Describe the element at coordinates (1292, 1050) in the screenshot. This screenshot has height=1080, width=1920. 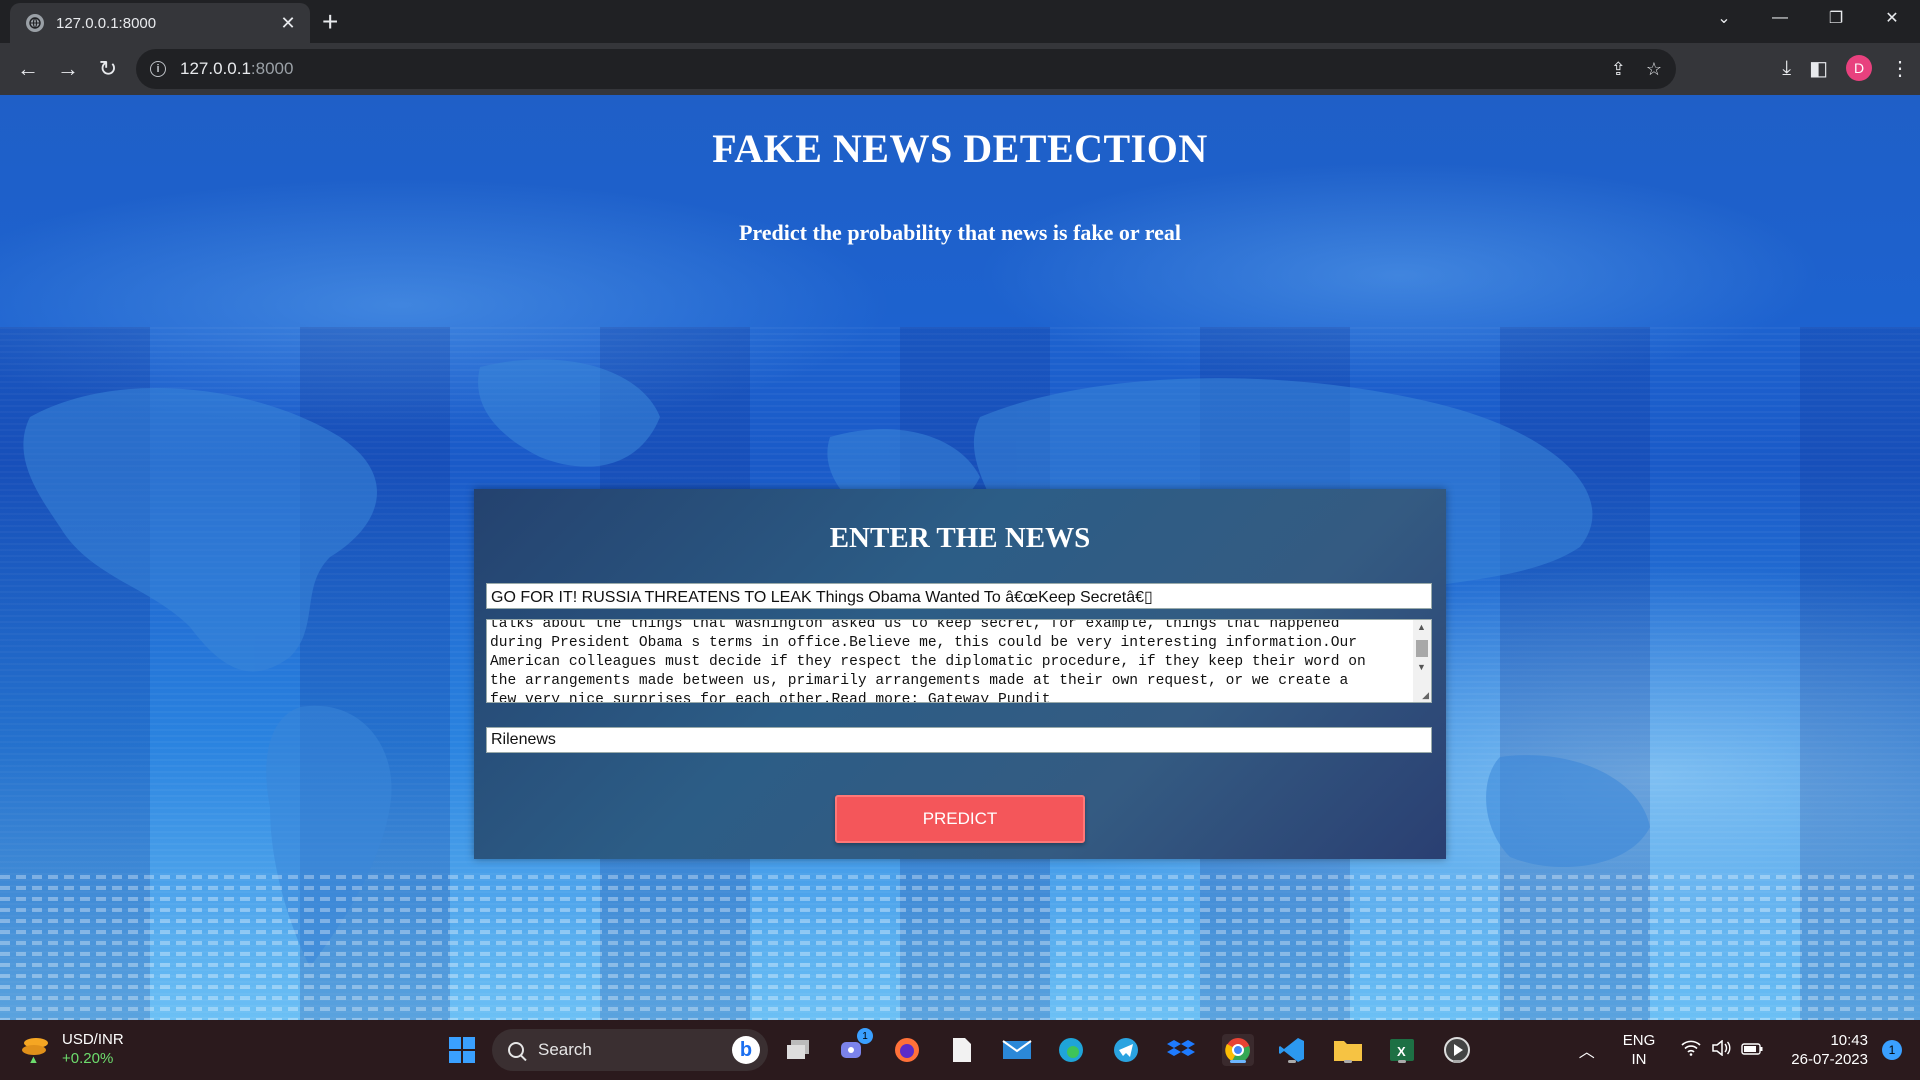
I see `vscode-icon` at that location.